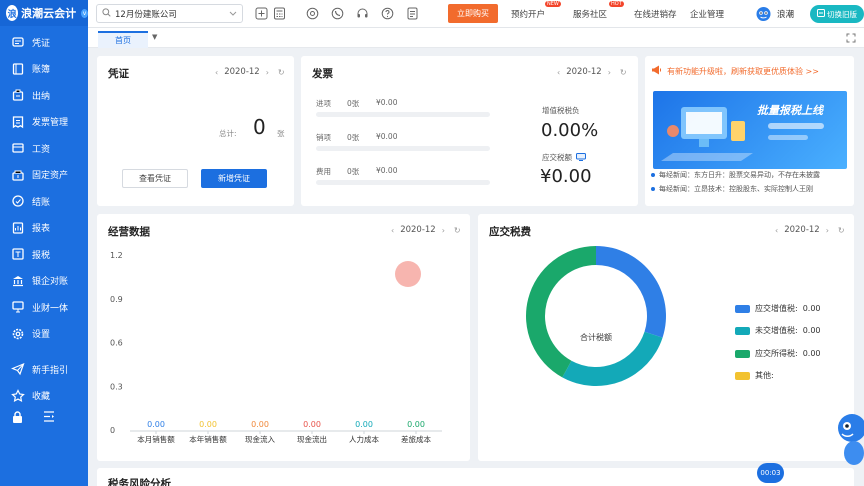 The image size is (864, 486). Describe the element at coordinates (837, 14) in the screenshot. I see `switch-old-version-button: 切换旧版` at that location.